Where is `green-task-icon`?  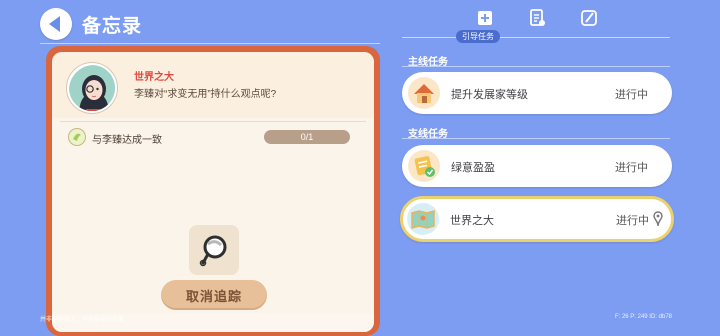
green-task-icon is located at coordinates (424, 166).